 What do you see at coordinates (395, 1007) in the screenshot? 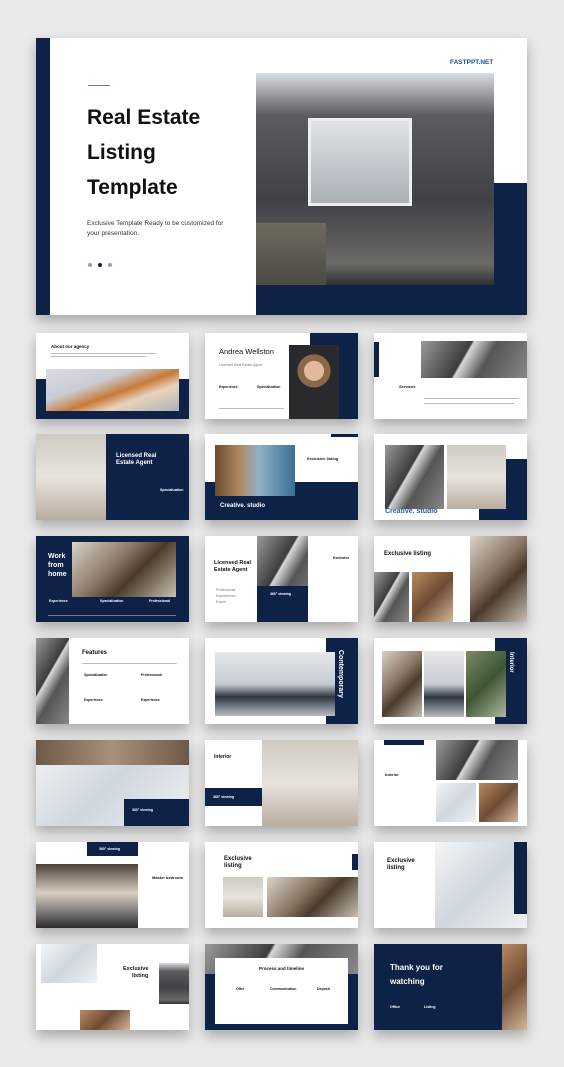
I see `slide-text: Office` at bounding box center [395, 1007].